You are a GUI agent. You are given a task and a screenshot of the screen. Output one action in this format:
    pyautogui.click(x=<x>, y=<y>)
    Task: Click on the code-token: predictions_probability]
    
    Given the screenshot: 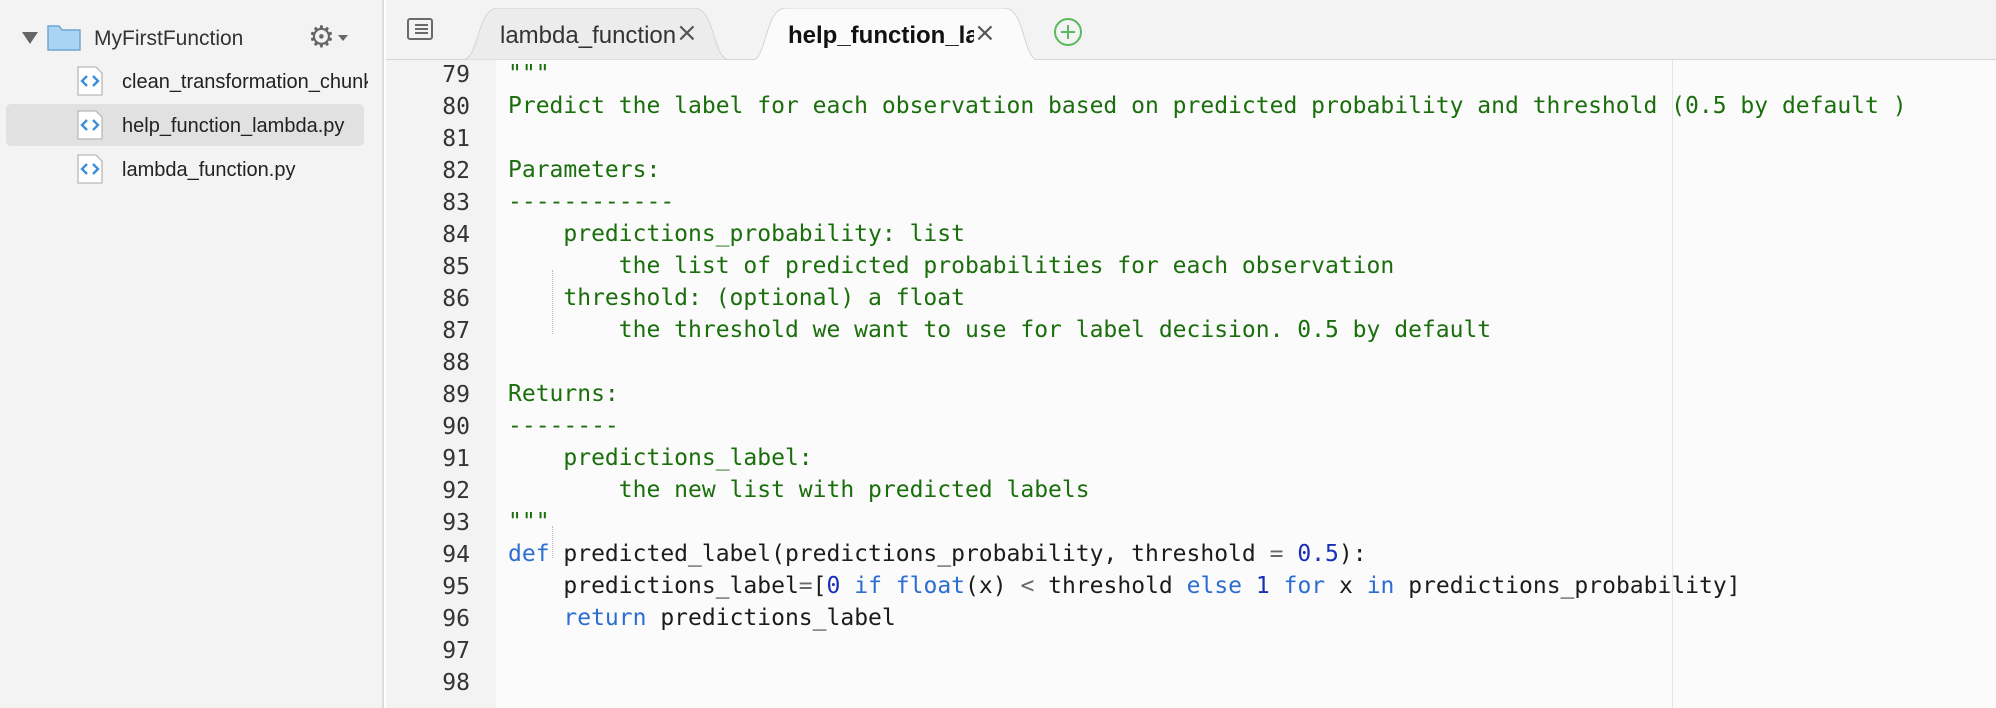 What is the action you would take?
    pyautogui.click(x=1567, y=586)
    